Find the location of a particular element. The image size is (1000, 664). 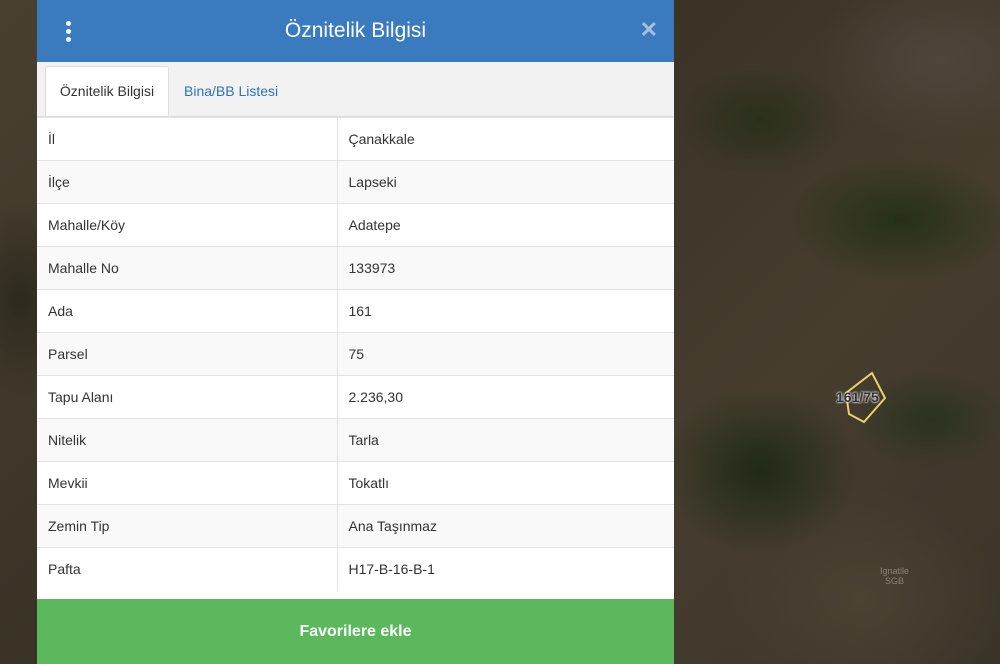

attr-value: Lapseki is located at coordinates (505, 182).